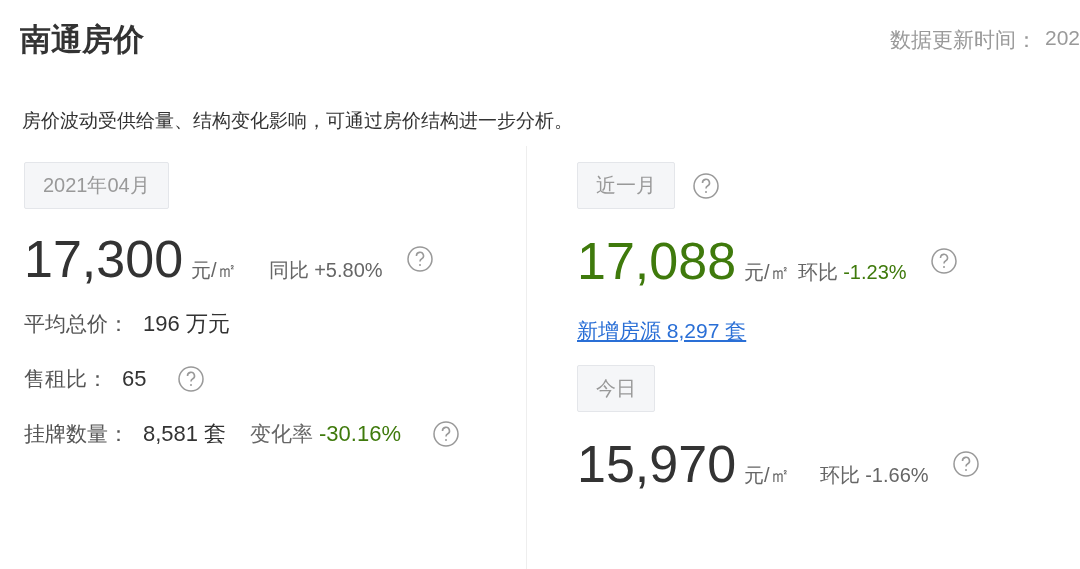 This screenshot has width=1080, height=569. I want to click on stat-value: 196 万元, so click(186, 324).